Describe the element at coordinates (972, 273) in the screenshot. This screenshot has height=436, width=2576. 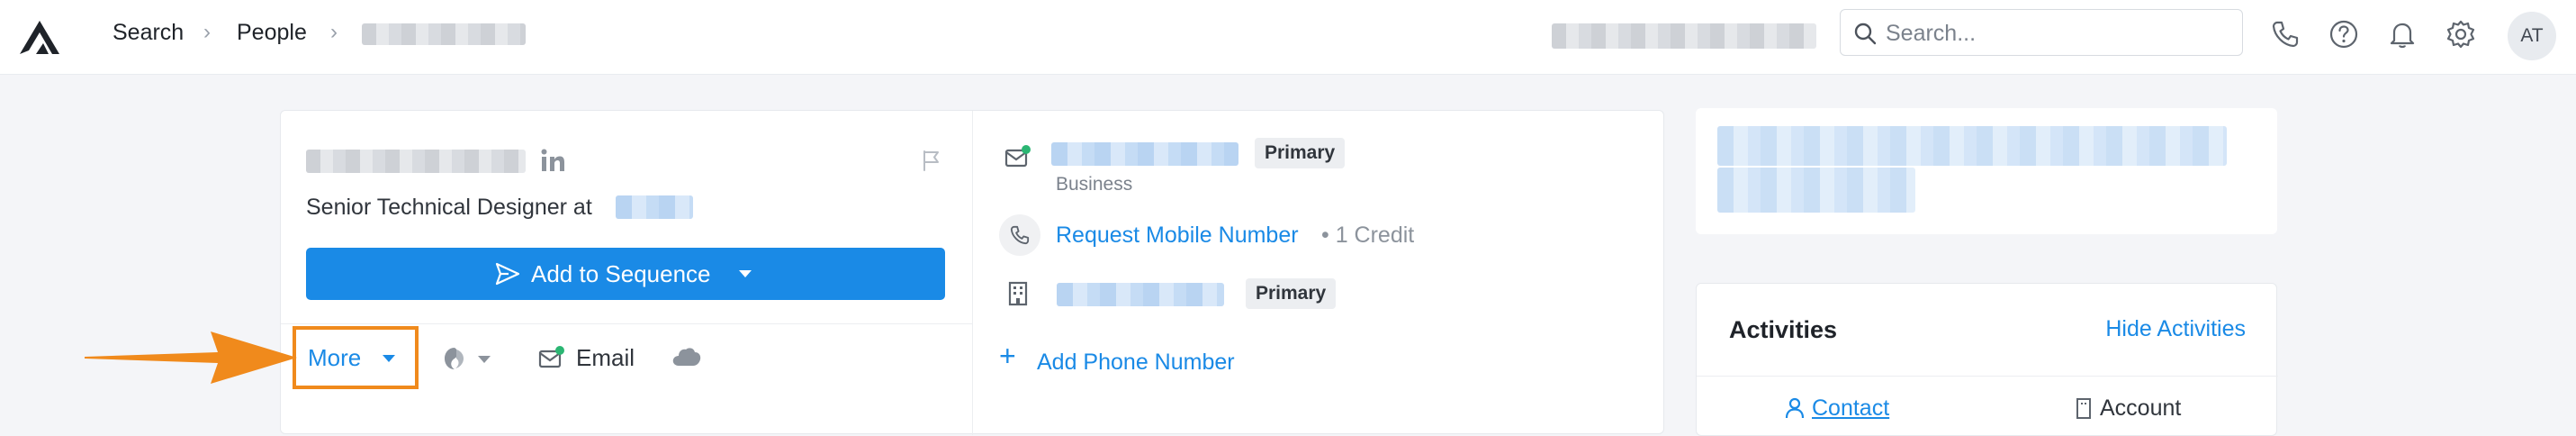
I see `card-divider` at that location.